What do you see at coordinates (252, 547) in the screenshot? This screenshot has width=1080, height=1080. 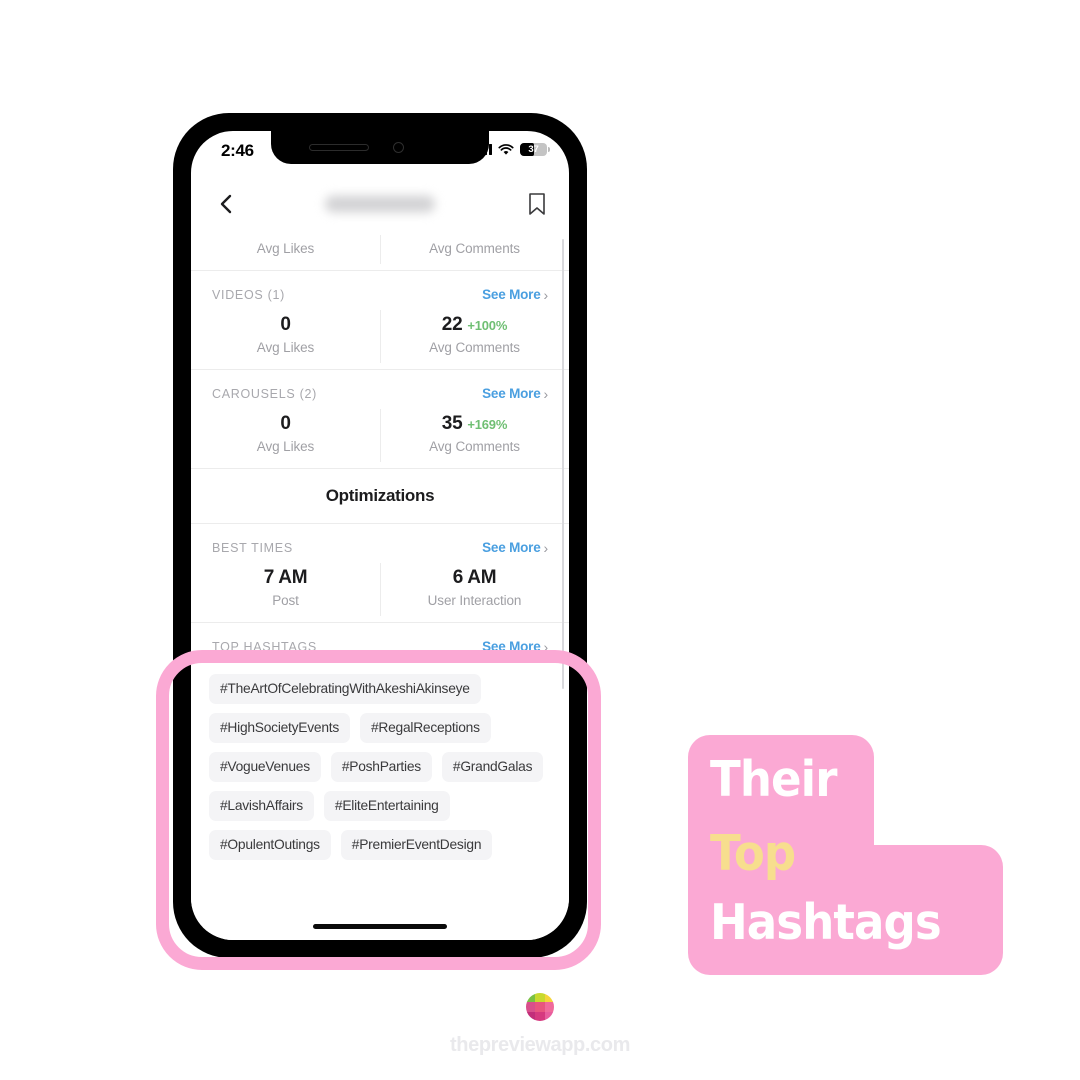 I see `section-title: BEST TIMES` at bounding box center [252, 547].